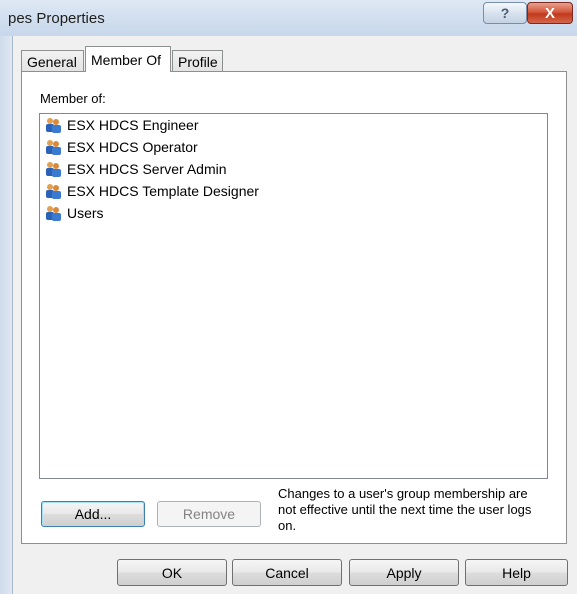  I want to click on apply-button: Apply, so click(404, 572).